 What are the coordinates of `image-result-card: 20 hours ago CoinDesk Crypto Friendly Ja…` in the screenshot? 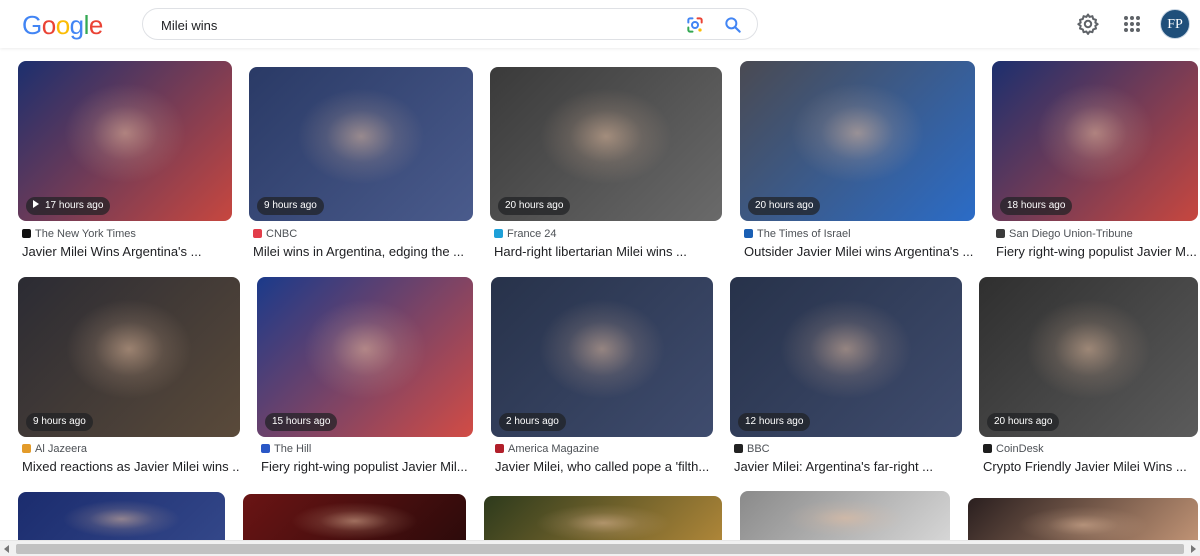 It's located at (1088, 377).